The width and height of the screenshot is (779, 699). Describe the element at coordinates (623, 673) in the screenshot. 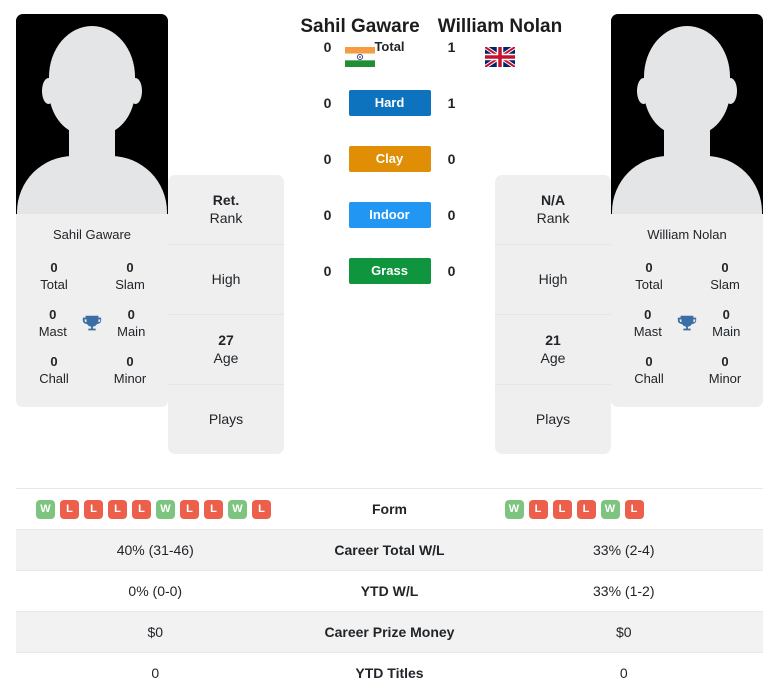

I see `right-ytd-titles: 0` at that location.